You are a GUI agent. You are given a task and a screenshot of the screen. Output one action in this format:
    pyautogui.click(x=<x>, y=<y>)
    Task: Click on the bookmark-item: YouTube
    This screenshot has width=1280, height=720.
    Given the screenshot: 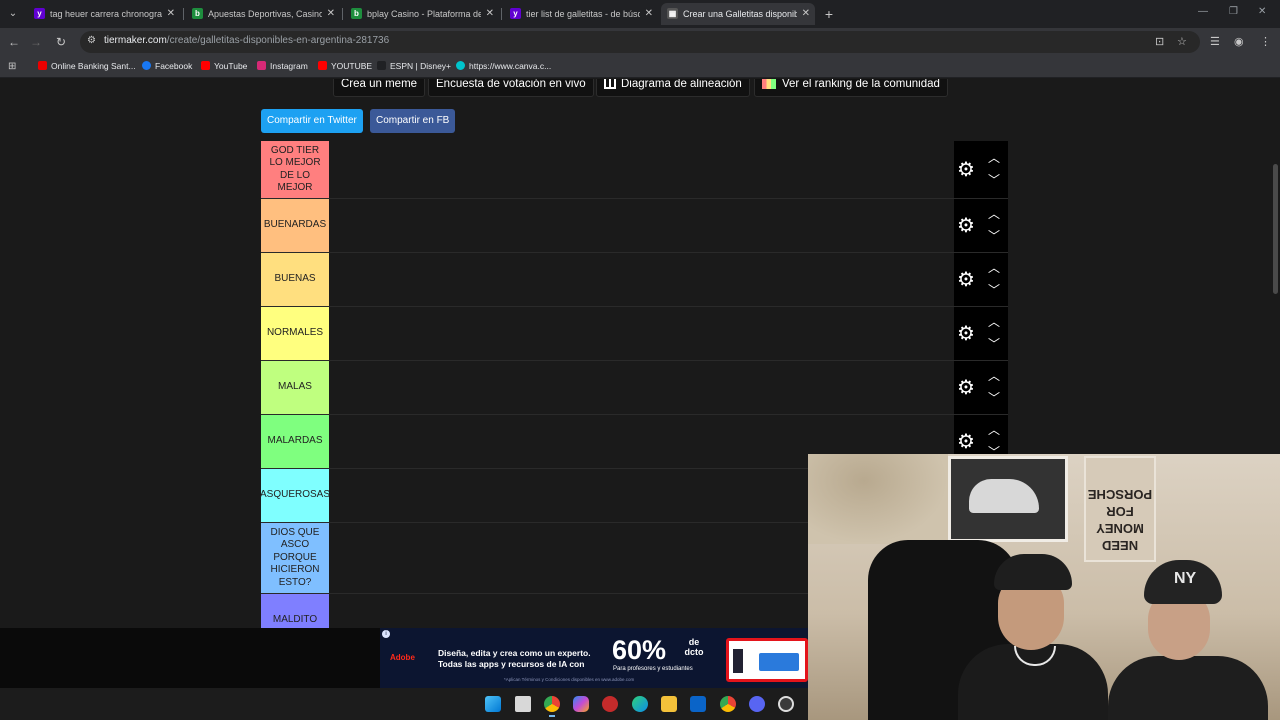 What is the action you would take?
    pyautogui.click(x=224, y=66)
    